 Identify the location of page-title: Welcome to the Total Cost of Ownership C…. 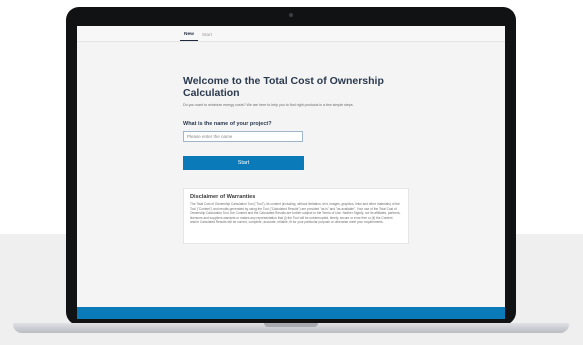
(283, 87).